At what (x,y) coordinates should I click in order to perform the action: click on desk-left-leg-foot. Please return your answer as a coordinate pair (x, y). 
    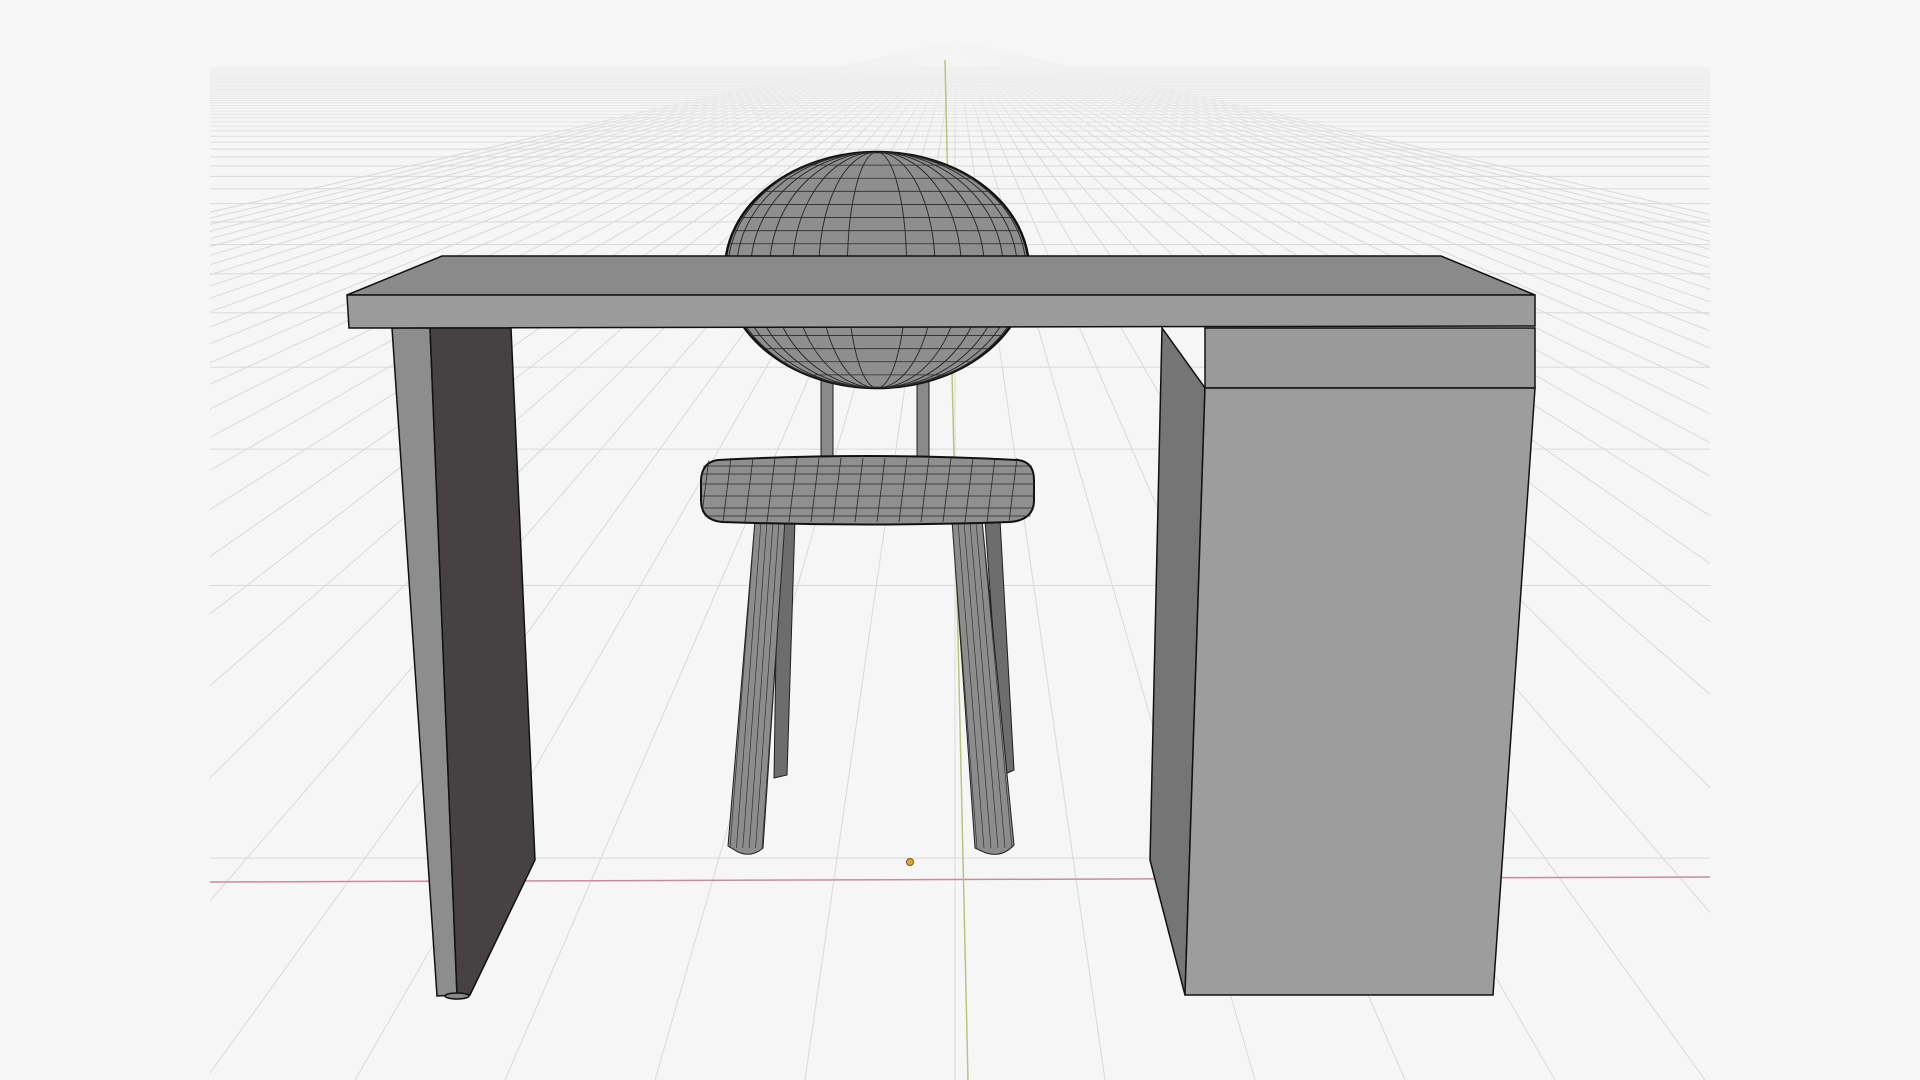
    Looking at the image, I should click on (457, 996).